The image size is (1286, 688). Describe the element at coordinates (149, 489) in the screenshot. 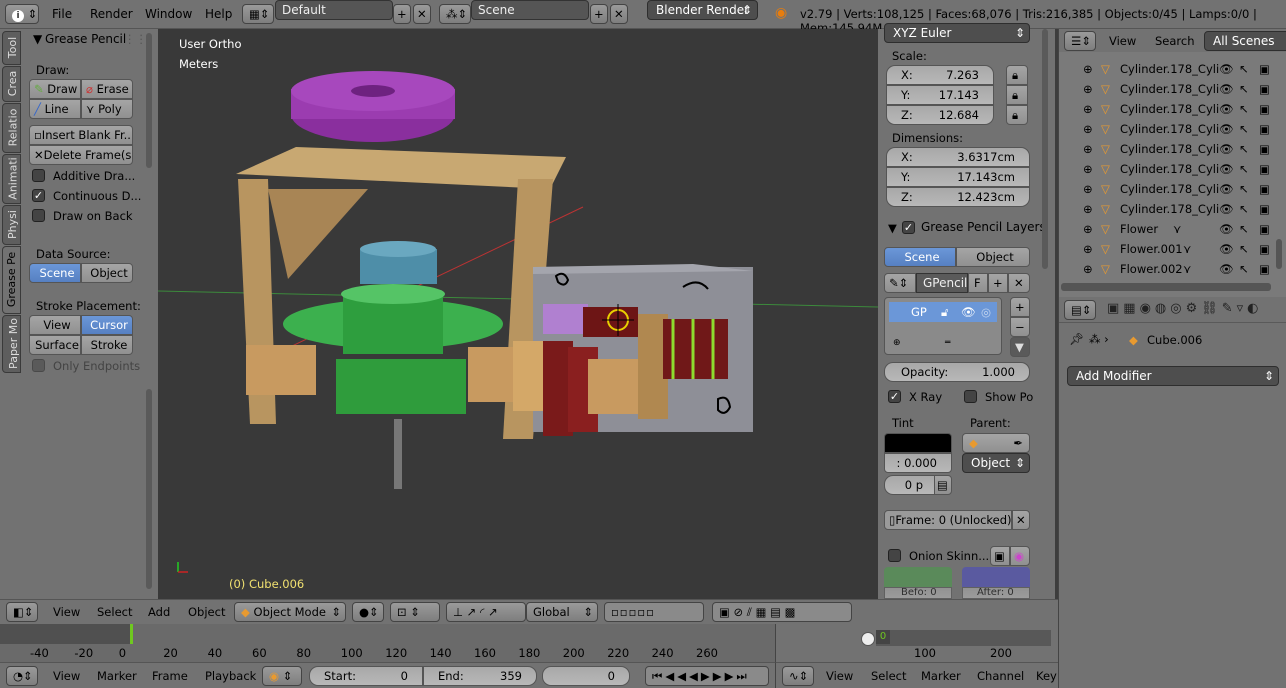

I see `tool-shelf-lower-scrollbar` at that location.